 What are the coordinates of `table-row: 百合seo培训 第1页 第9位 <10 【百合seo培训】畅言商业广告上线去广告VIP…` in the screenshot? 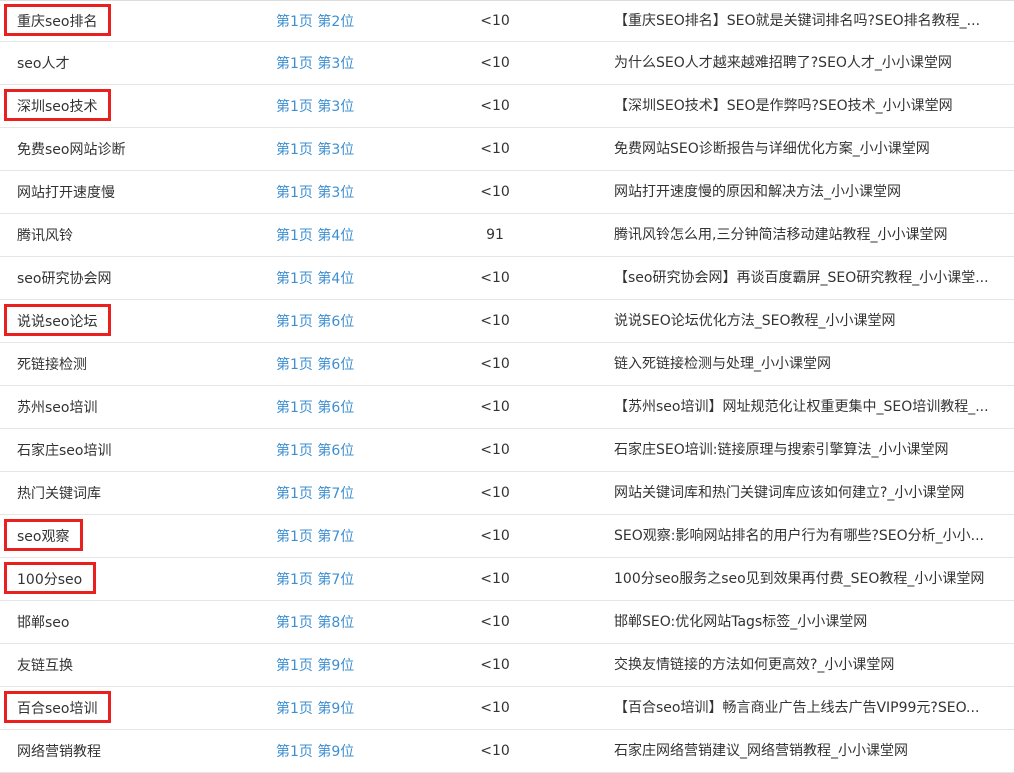 It's located at (507, 708).